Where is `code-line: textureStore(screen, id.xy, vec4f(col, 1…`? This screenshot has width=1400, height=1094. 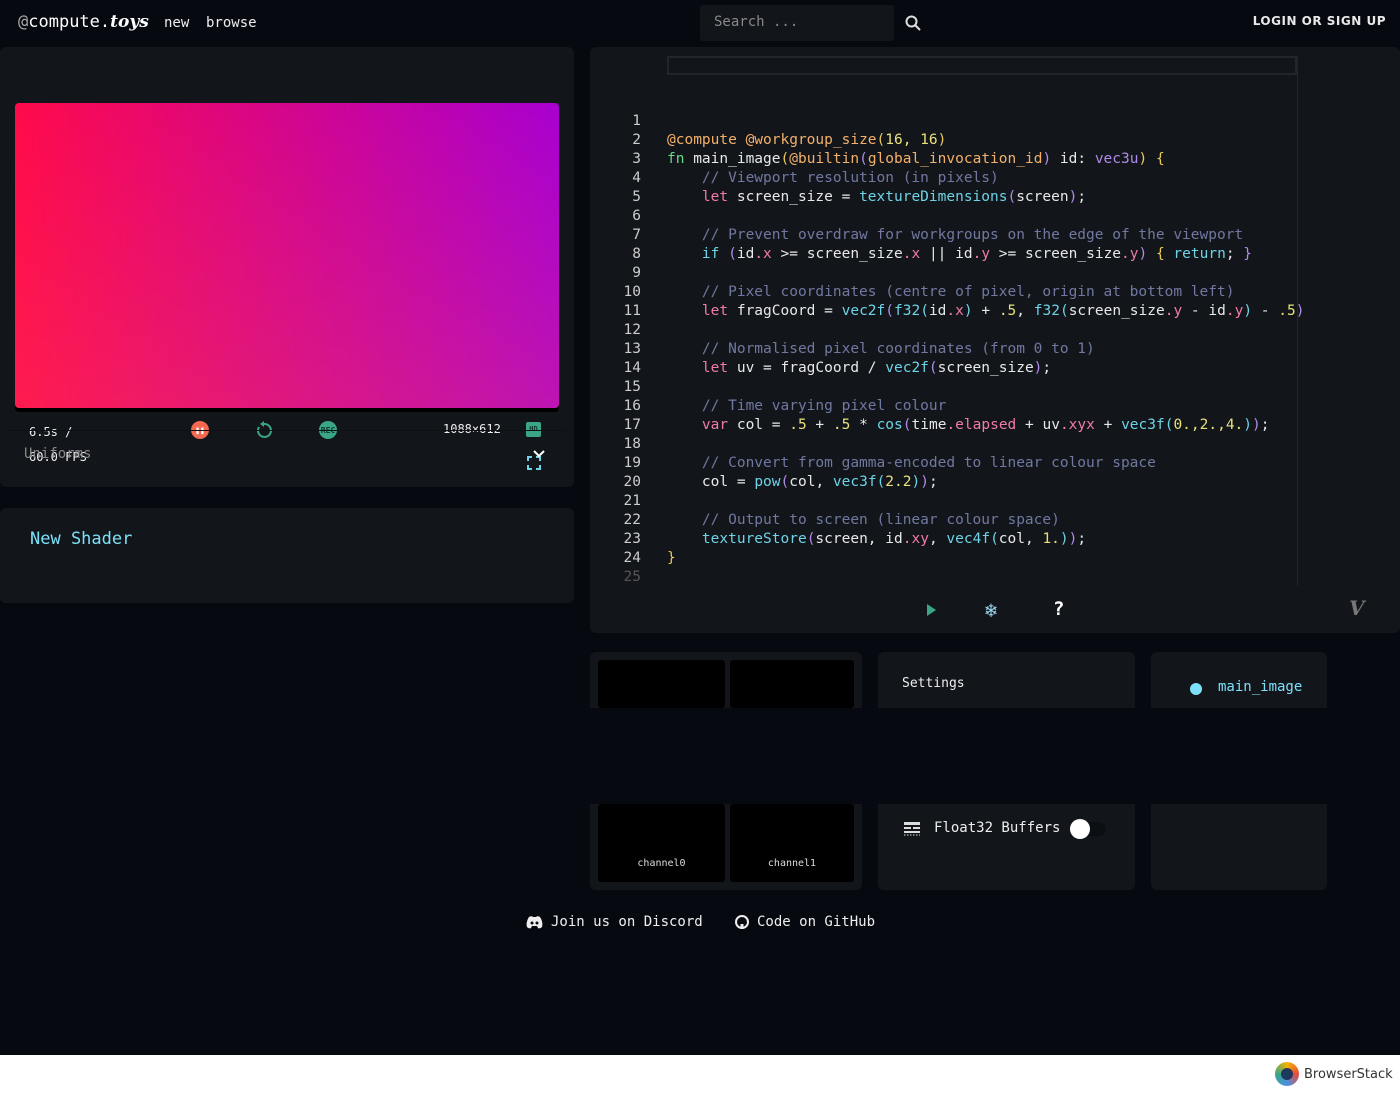 code-line: textureStore(screen, id.xy, vec4f(col, 1… is located at coordinates (876, 539).